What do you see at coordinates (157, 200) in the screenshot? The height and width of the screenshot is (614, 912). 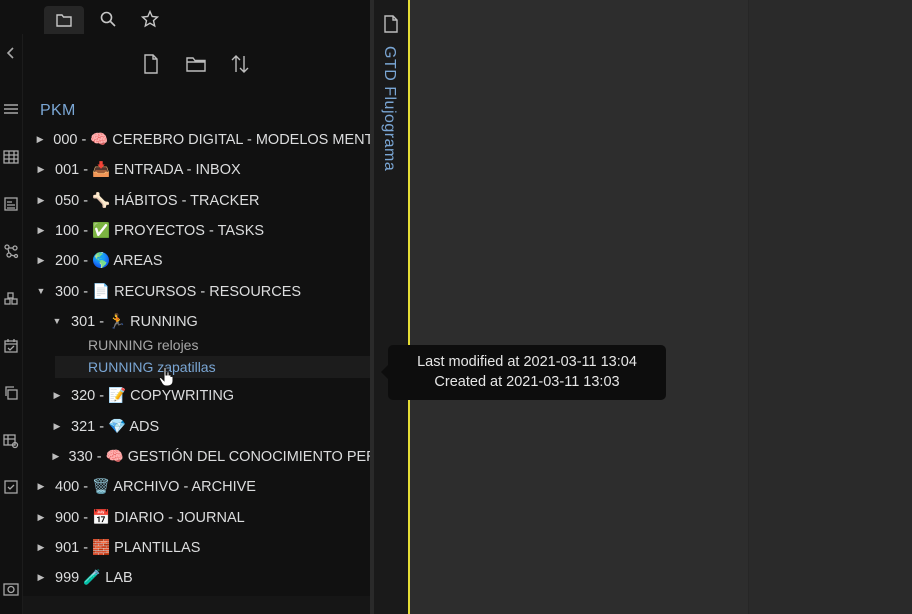 I see `tree-item-label: 050 - 🦴 HÁBITOS - TRACKER` at bounding box center [157, 200].